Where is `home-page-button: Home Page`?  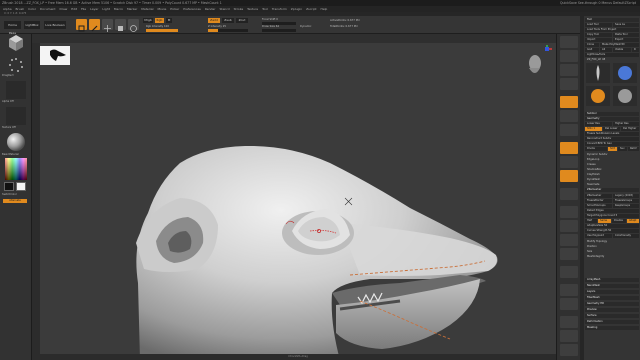
home-page-button: Home Page is located at coordinates (12, 28).